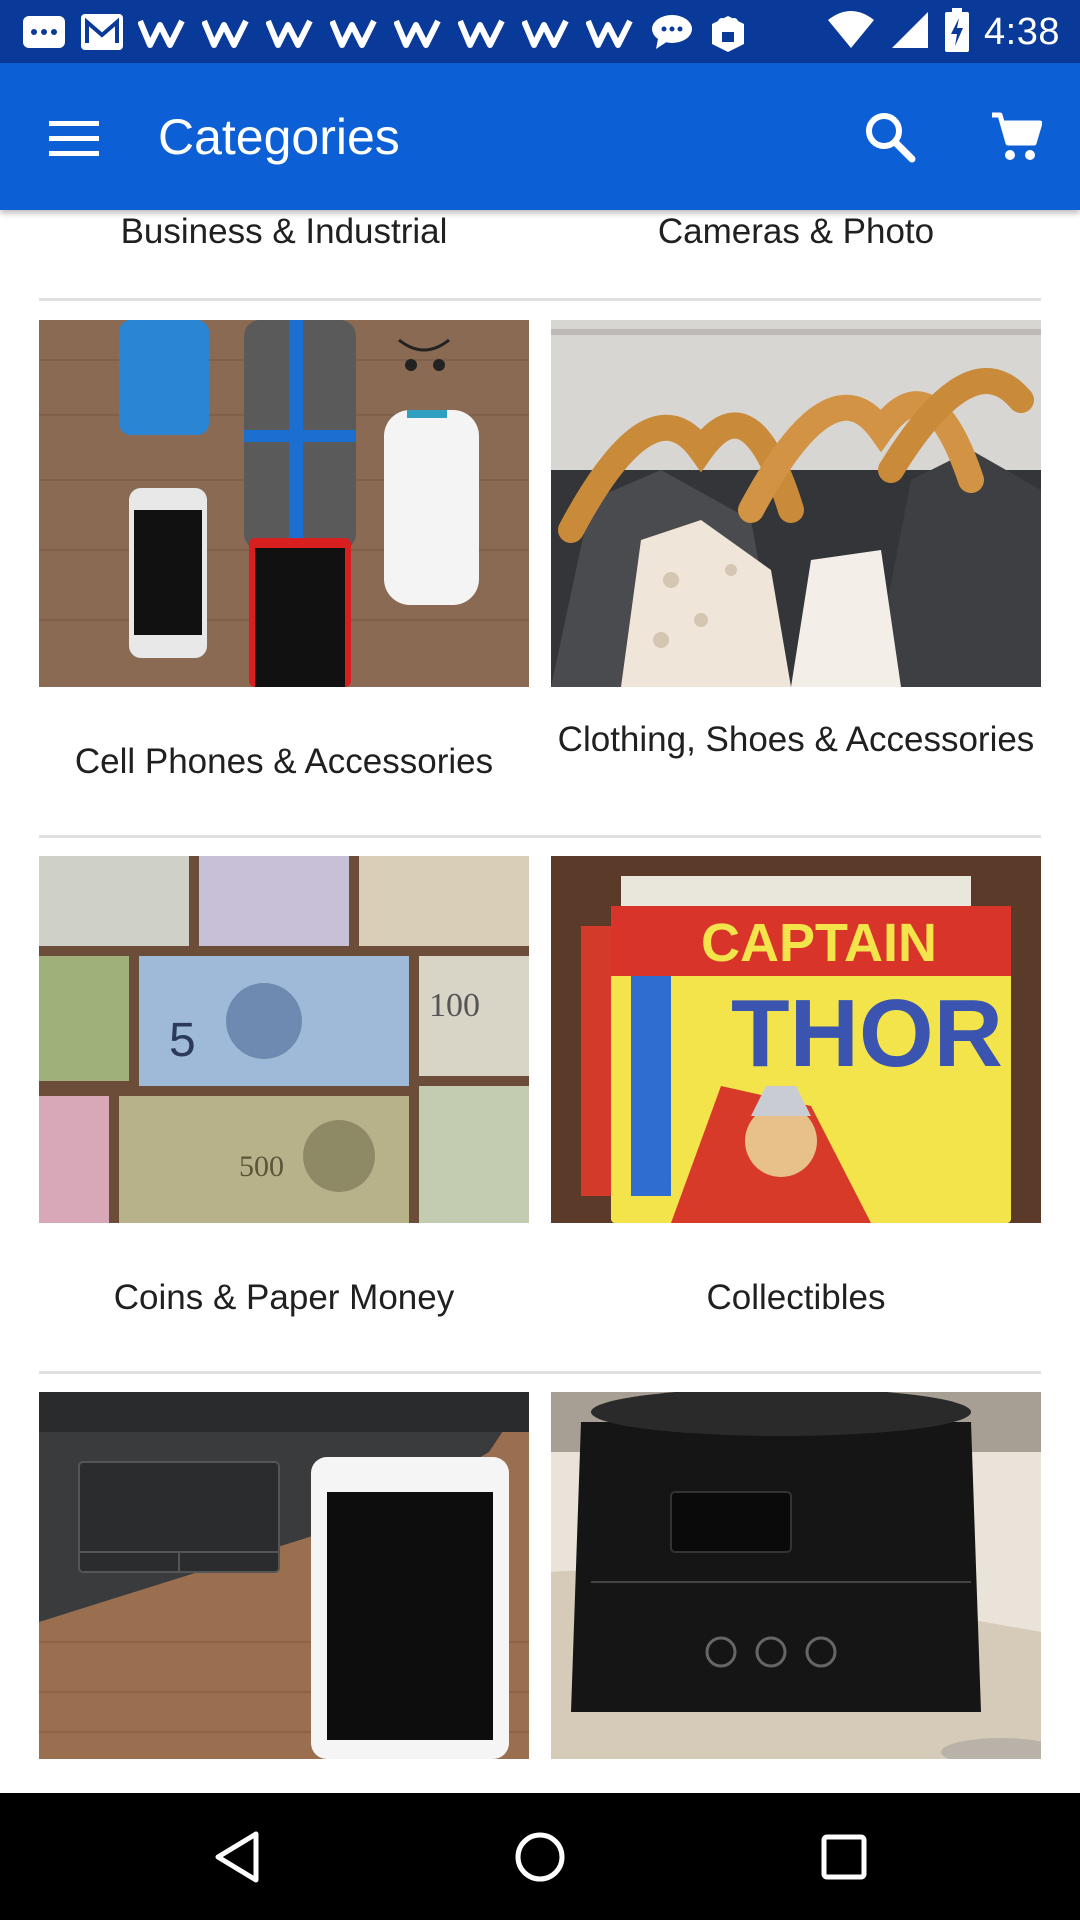 This screenshot has width=1080, height=1920. I want to click on category-image-coins-paper-money: 5 100 500, so click(284, 1039).